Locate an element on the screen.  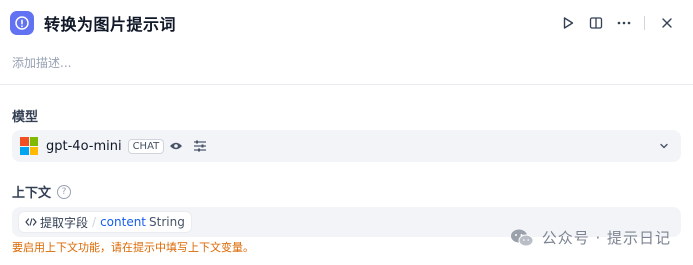
panel-icon is located at coordinates (596, 23).